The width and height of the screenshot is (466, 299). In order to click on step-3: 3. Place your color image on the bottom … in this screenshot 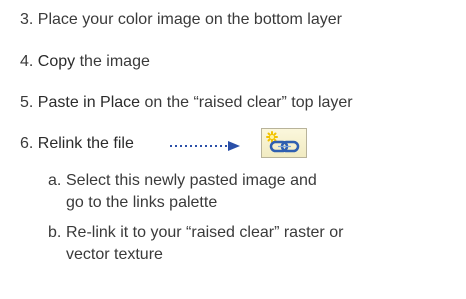, I will do `click(181, 20)`.